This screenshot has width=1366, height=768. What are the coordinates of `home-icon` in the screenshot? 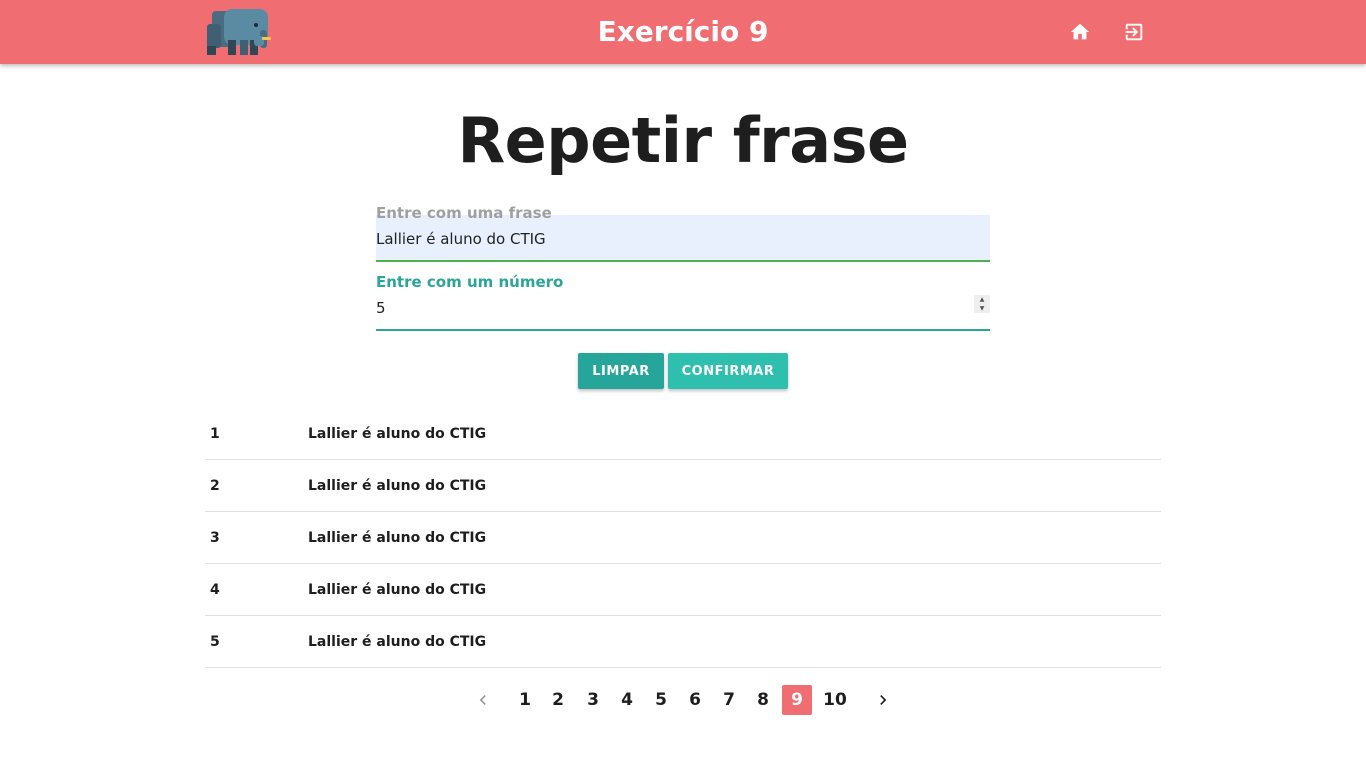 It's located at (1080, 31).